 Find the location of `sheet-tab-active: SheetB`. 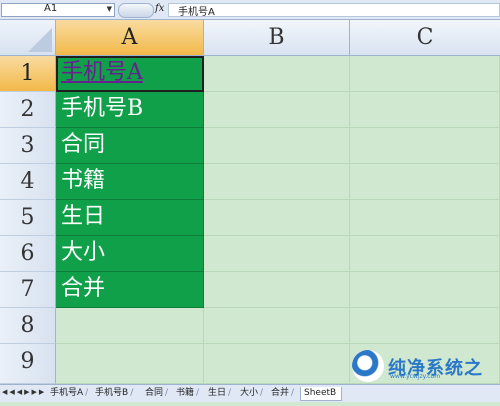

sheet-tab-active: SheetB is located at coordinates (321, 394).